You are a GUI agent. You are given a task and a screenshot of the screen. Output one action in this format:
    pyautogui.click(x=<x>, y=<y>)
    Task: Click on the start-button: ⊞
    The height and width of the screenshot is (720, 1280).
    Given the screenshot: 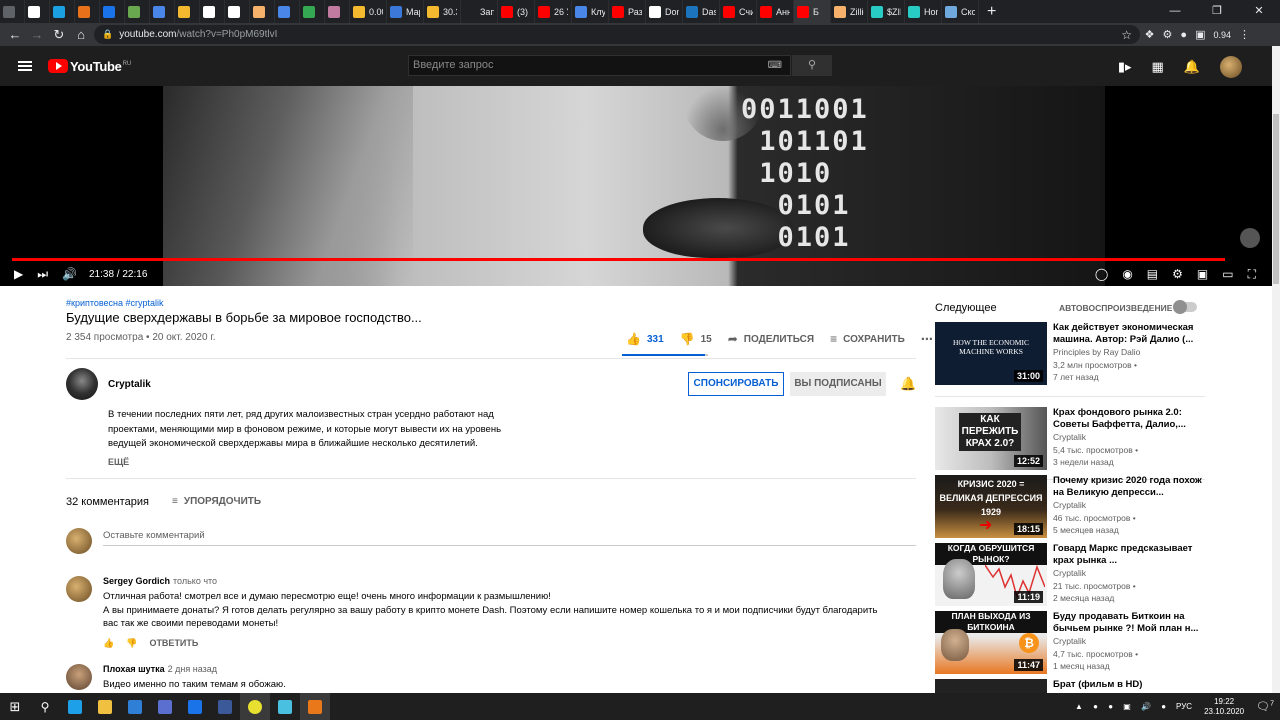 What is the action you would take?
    pyautogui.click(x=15, y=706)
    